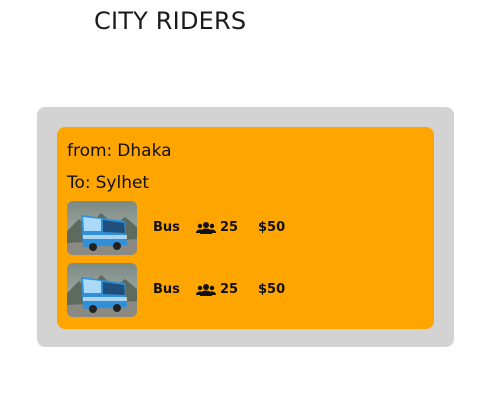 This screenshot has height=409, width=480. I want to click on route-from-value: Dhaka, so click(144, 151).